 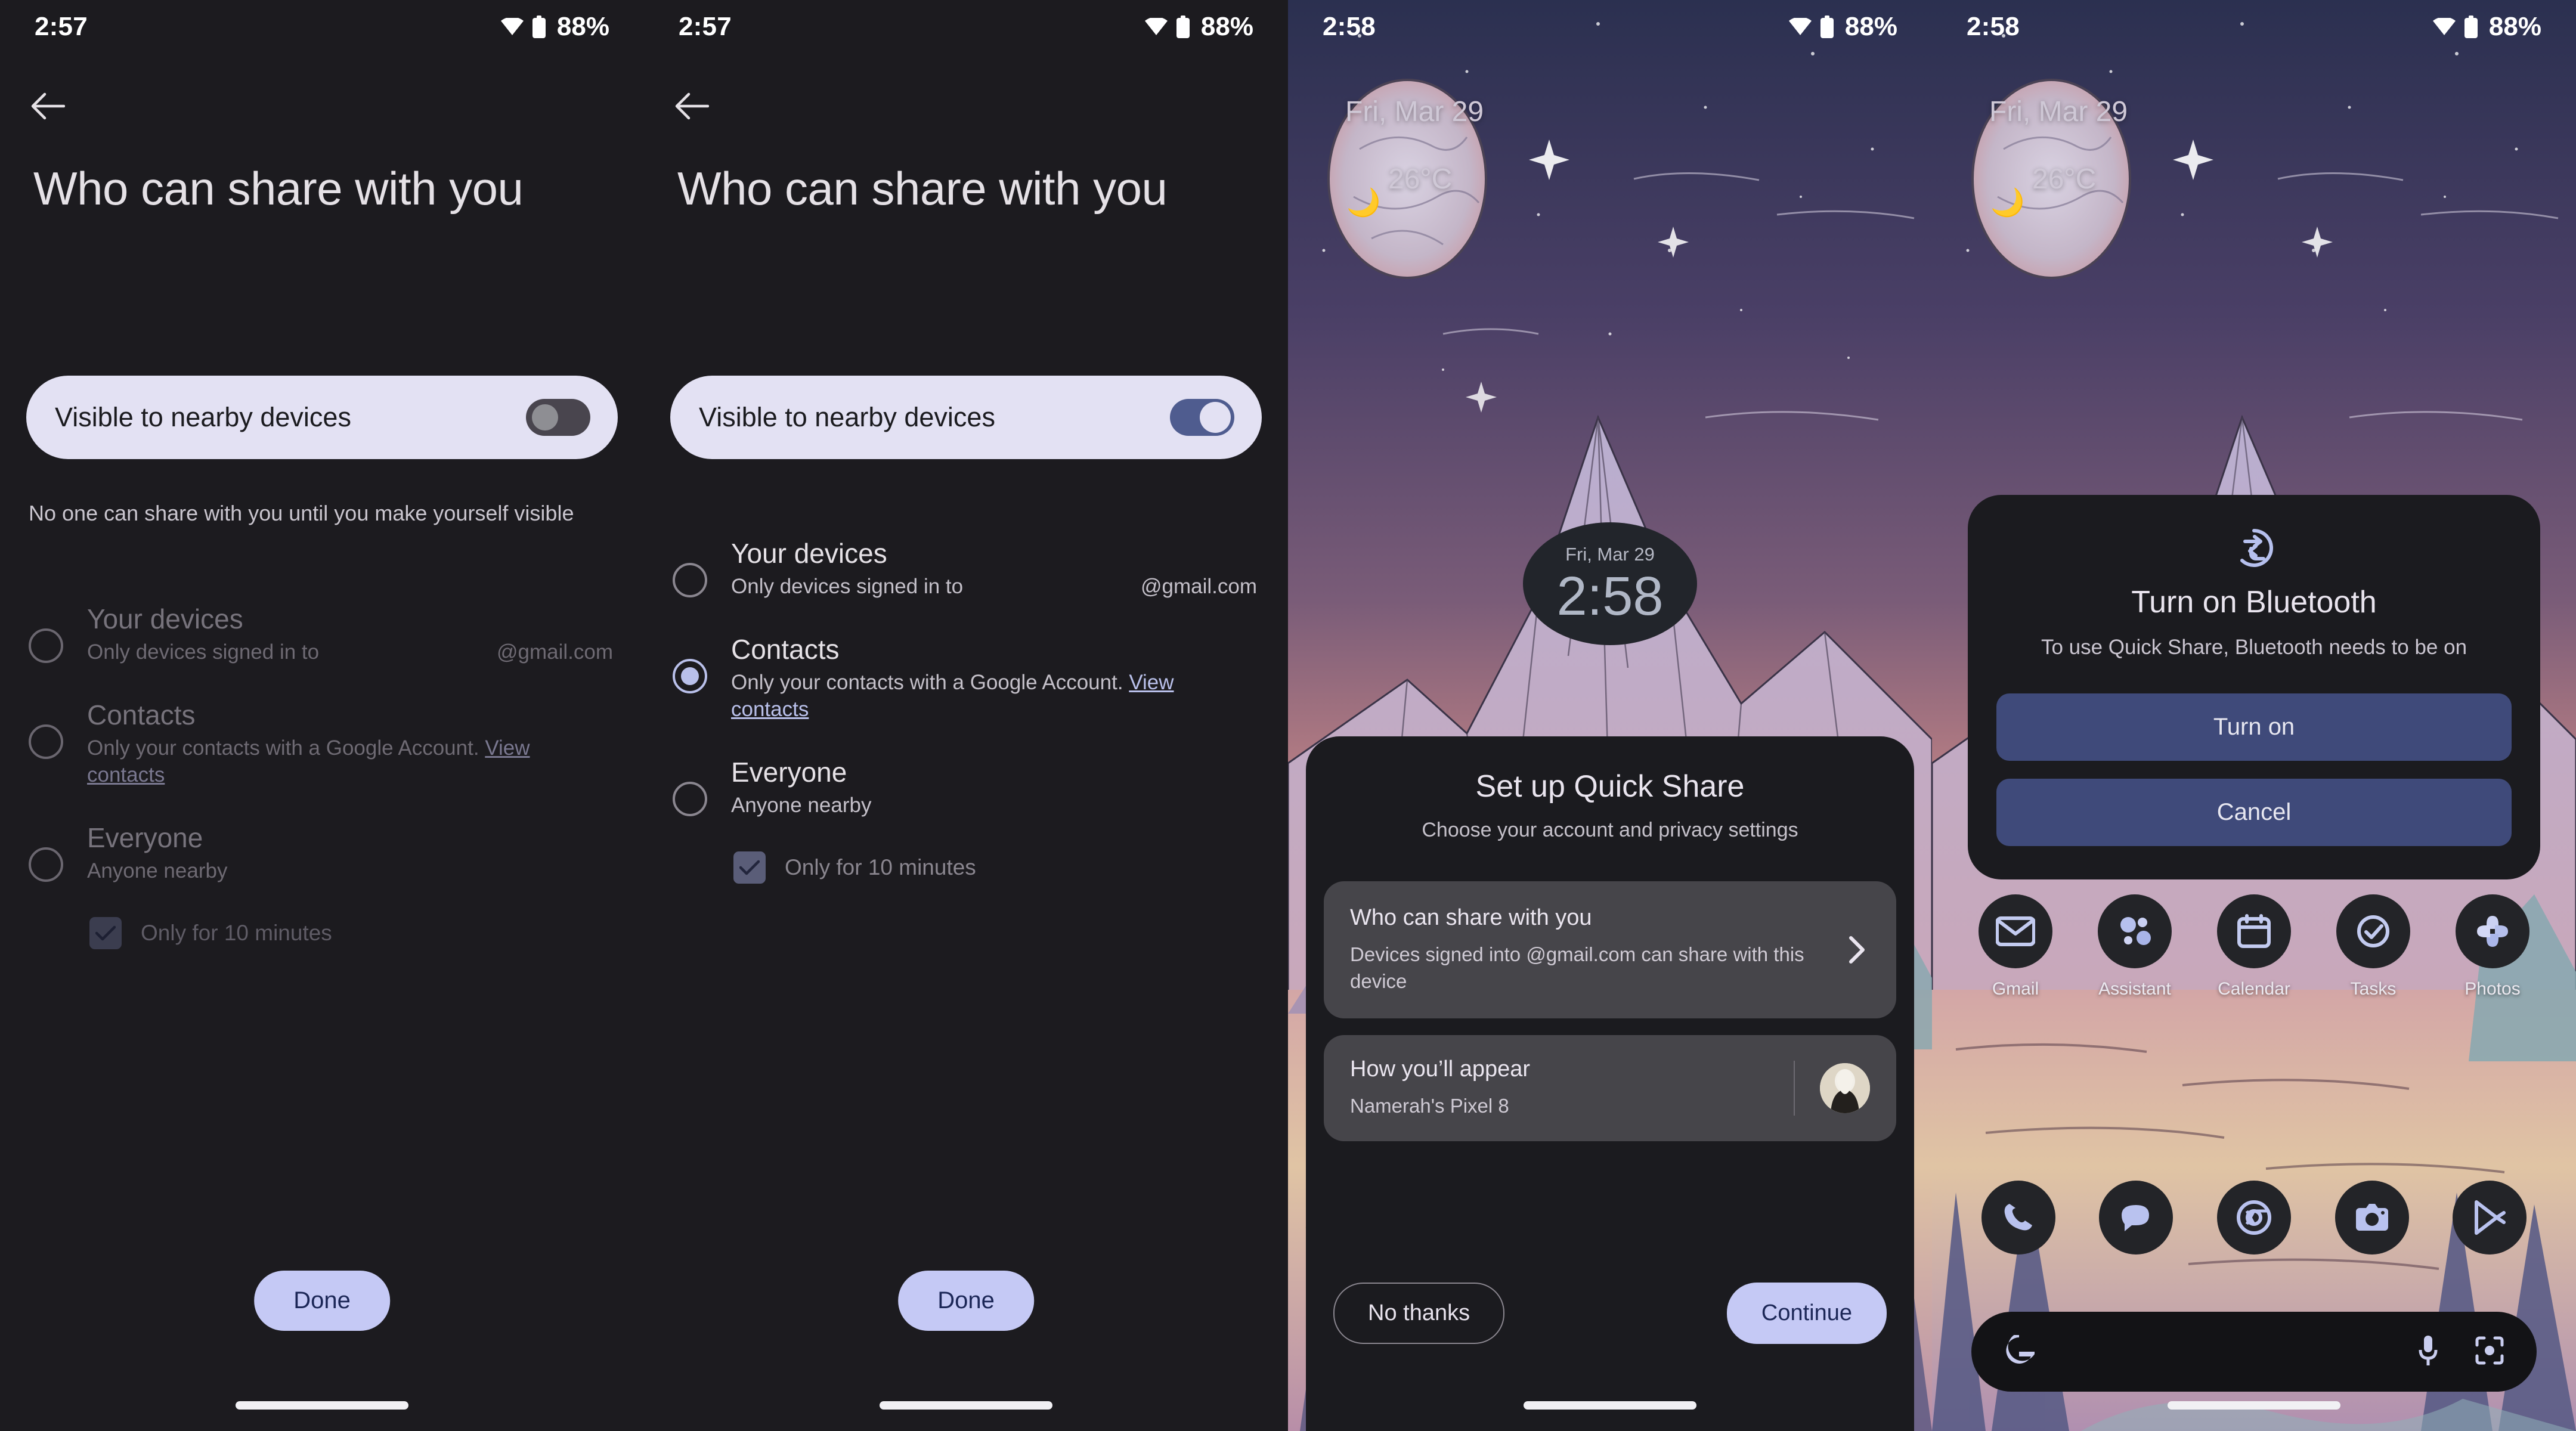 What do you see at coordinates (203, 417) in the screenshot?
I see `visible-card-label: Visible to nearby devices` at bounding box center [203, 417].